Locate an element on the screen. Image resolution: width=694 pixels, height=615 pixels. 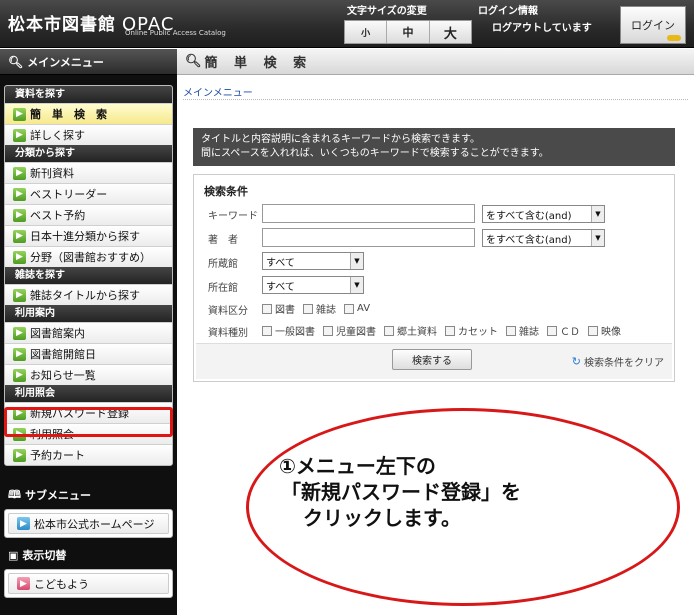
checkbox-label: AV is located at coordinates (364, 308).